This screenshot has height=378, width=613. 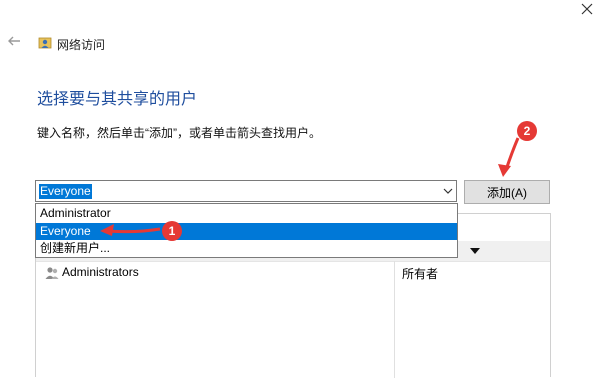 What do you see at coordinates (45, 43) in the screenshot?
I see `network-share-icon` at bounding box center [45, 43].